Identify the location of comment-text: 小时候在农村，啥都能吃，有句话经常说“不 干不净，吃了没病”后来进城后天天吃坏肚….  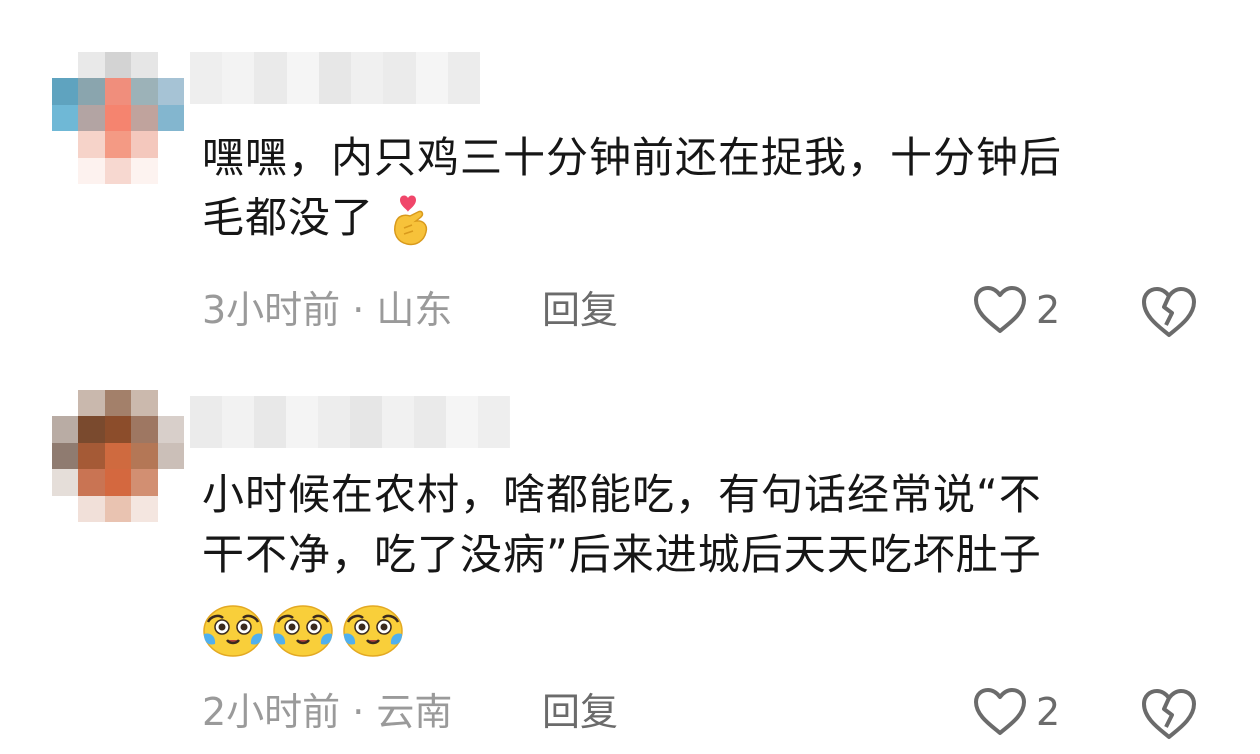
(707, 525).